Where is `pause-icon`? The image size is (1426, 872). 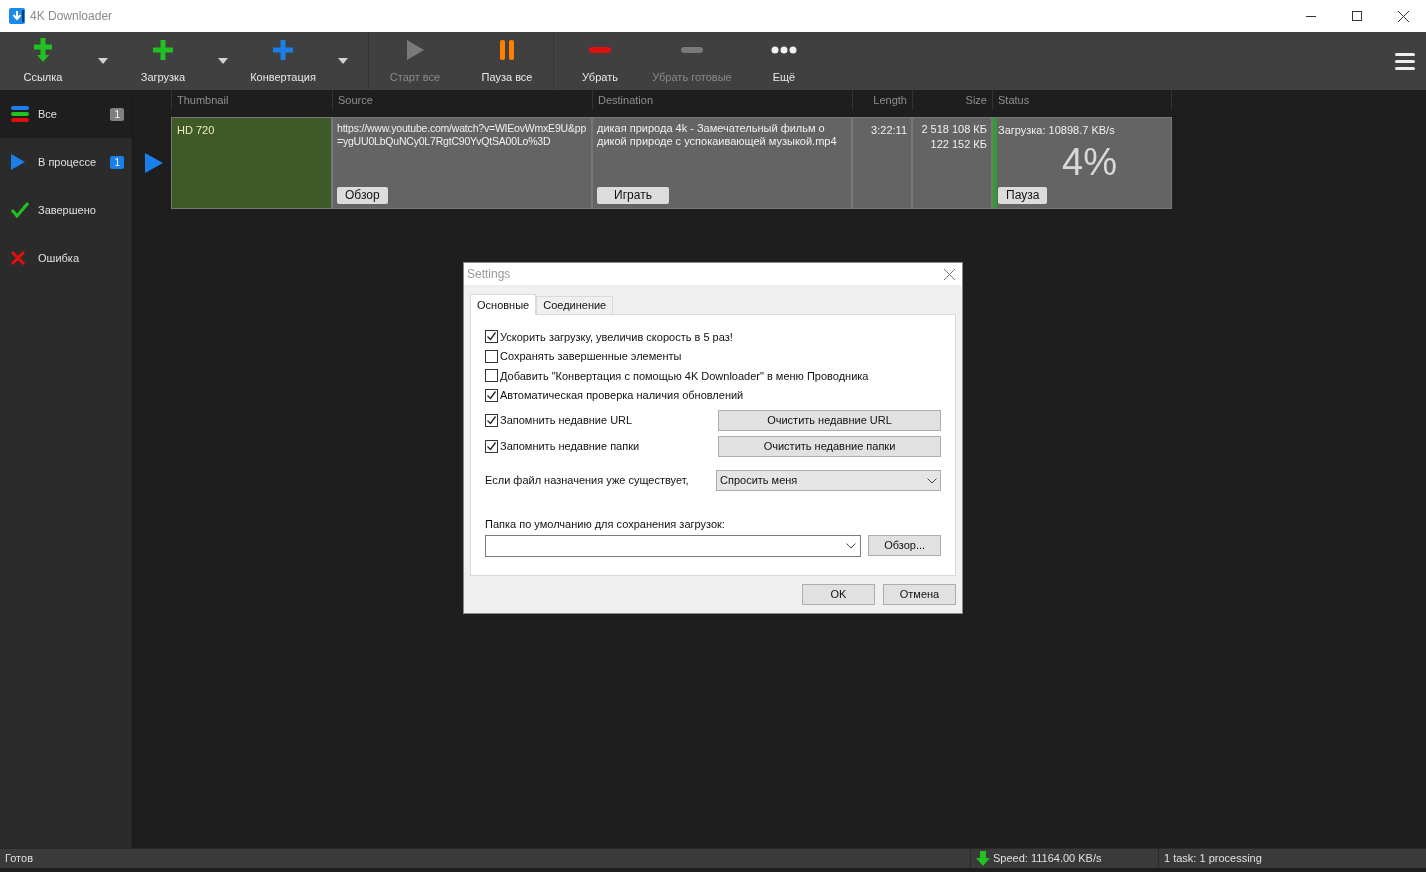 pause-icon is located at coordinates (507, 49).